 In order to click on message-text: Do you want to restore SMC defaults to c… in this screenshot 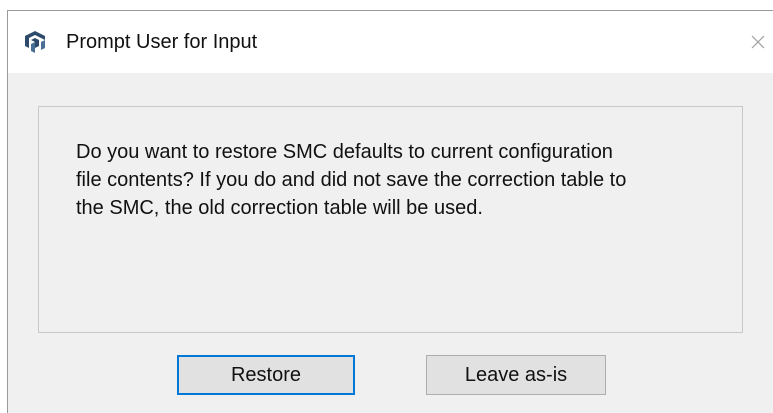, I will do `click(351, 180)`.